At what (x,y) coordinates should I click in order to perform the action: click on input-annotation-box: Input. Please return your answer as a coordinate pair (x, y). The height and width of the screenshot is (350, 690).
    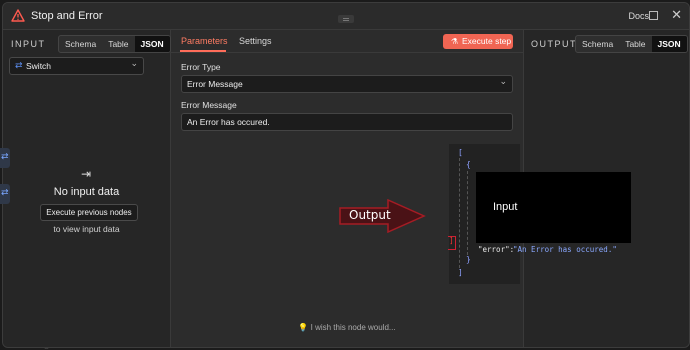
    Looking at the image, I should click on (553, 207).